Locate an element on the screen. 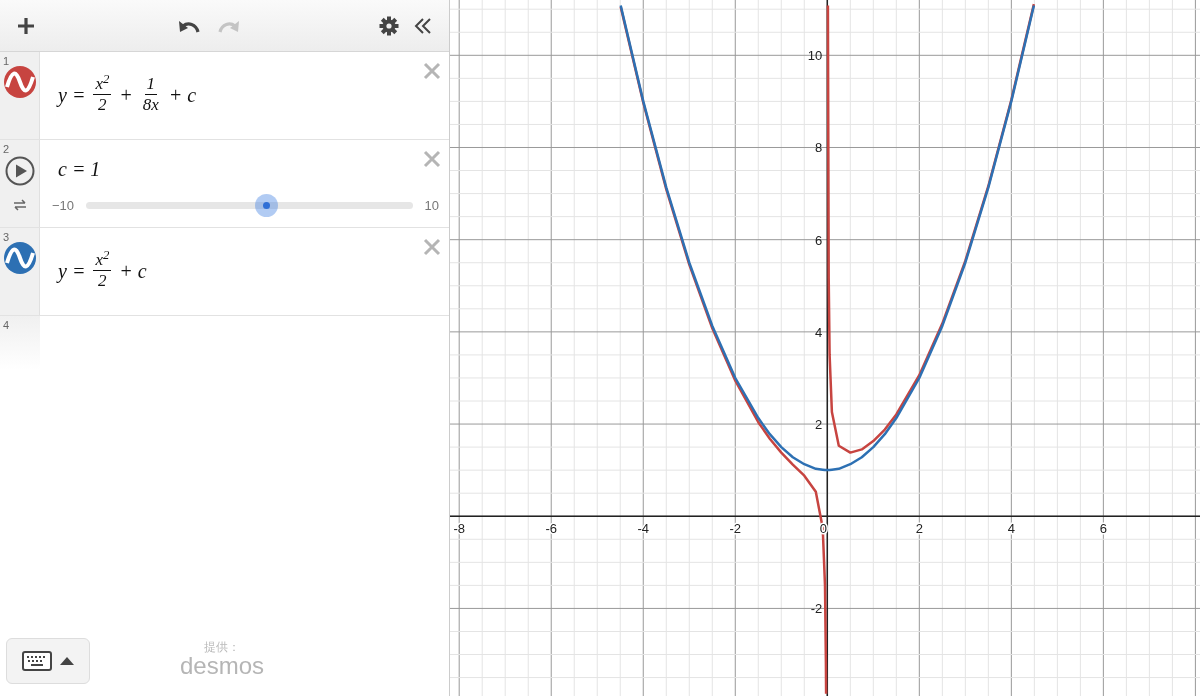  play-icon is located at coordinates (19, 171).